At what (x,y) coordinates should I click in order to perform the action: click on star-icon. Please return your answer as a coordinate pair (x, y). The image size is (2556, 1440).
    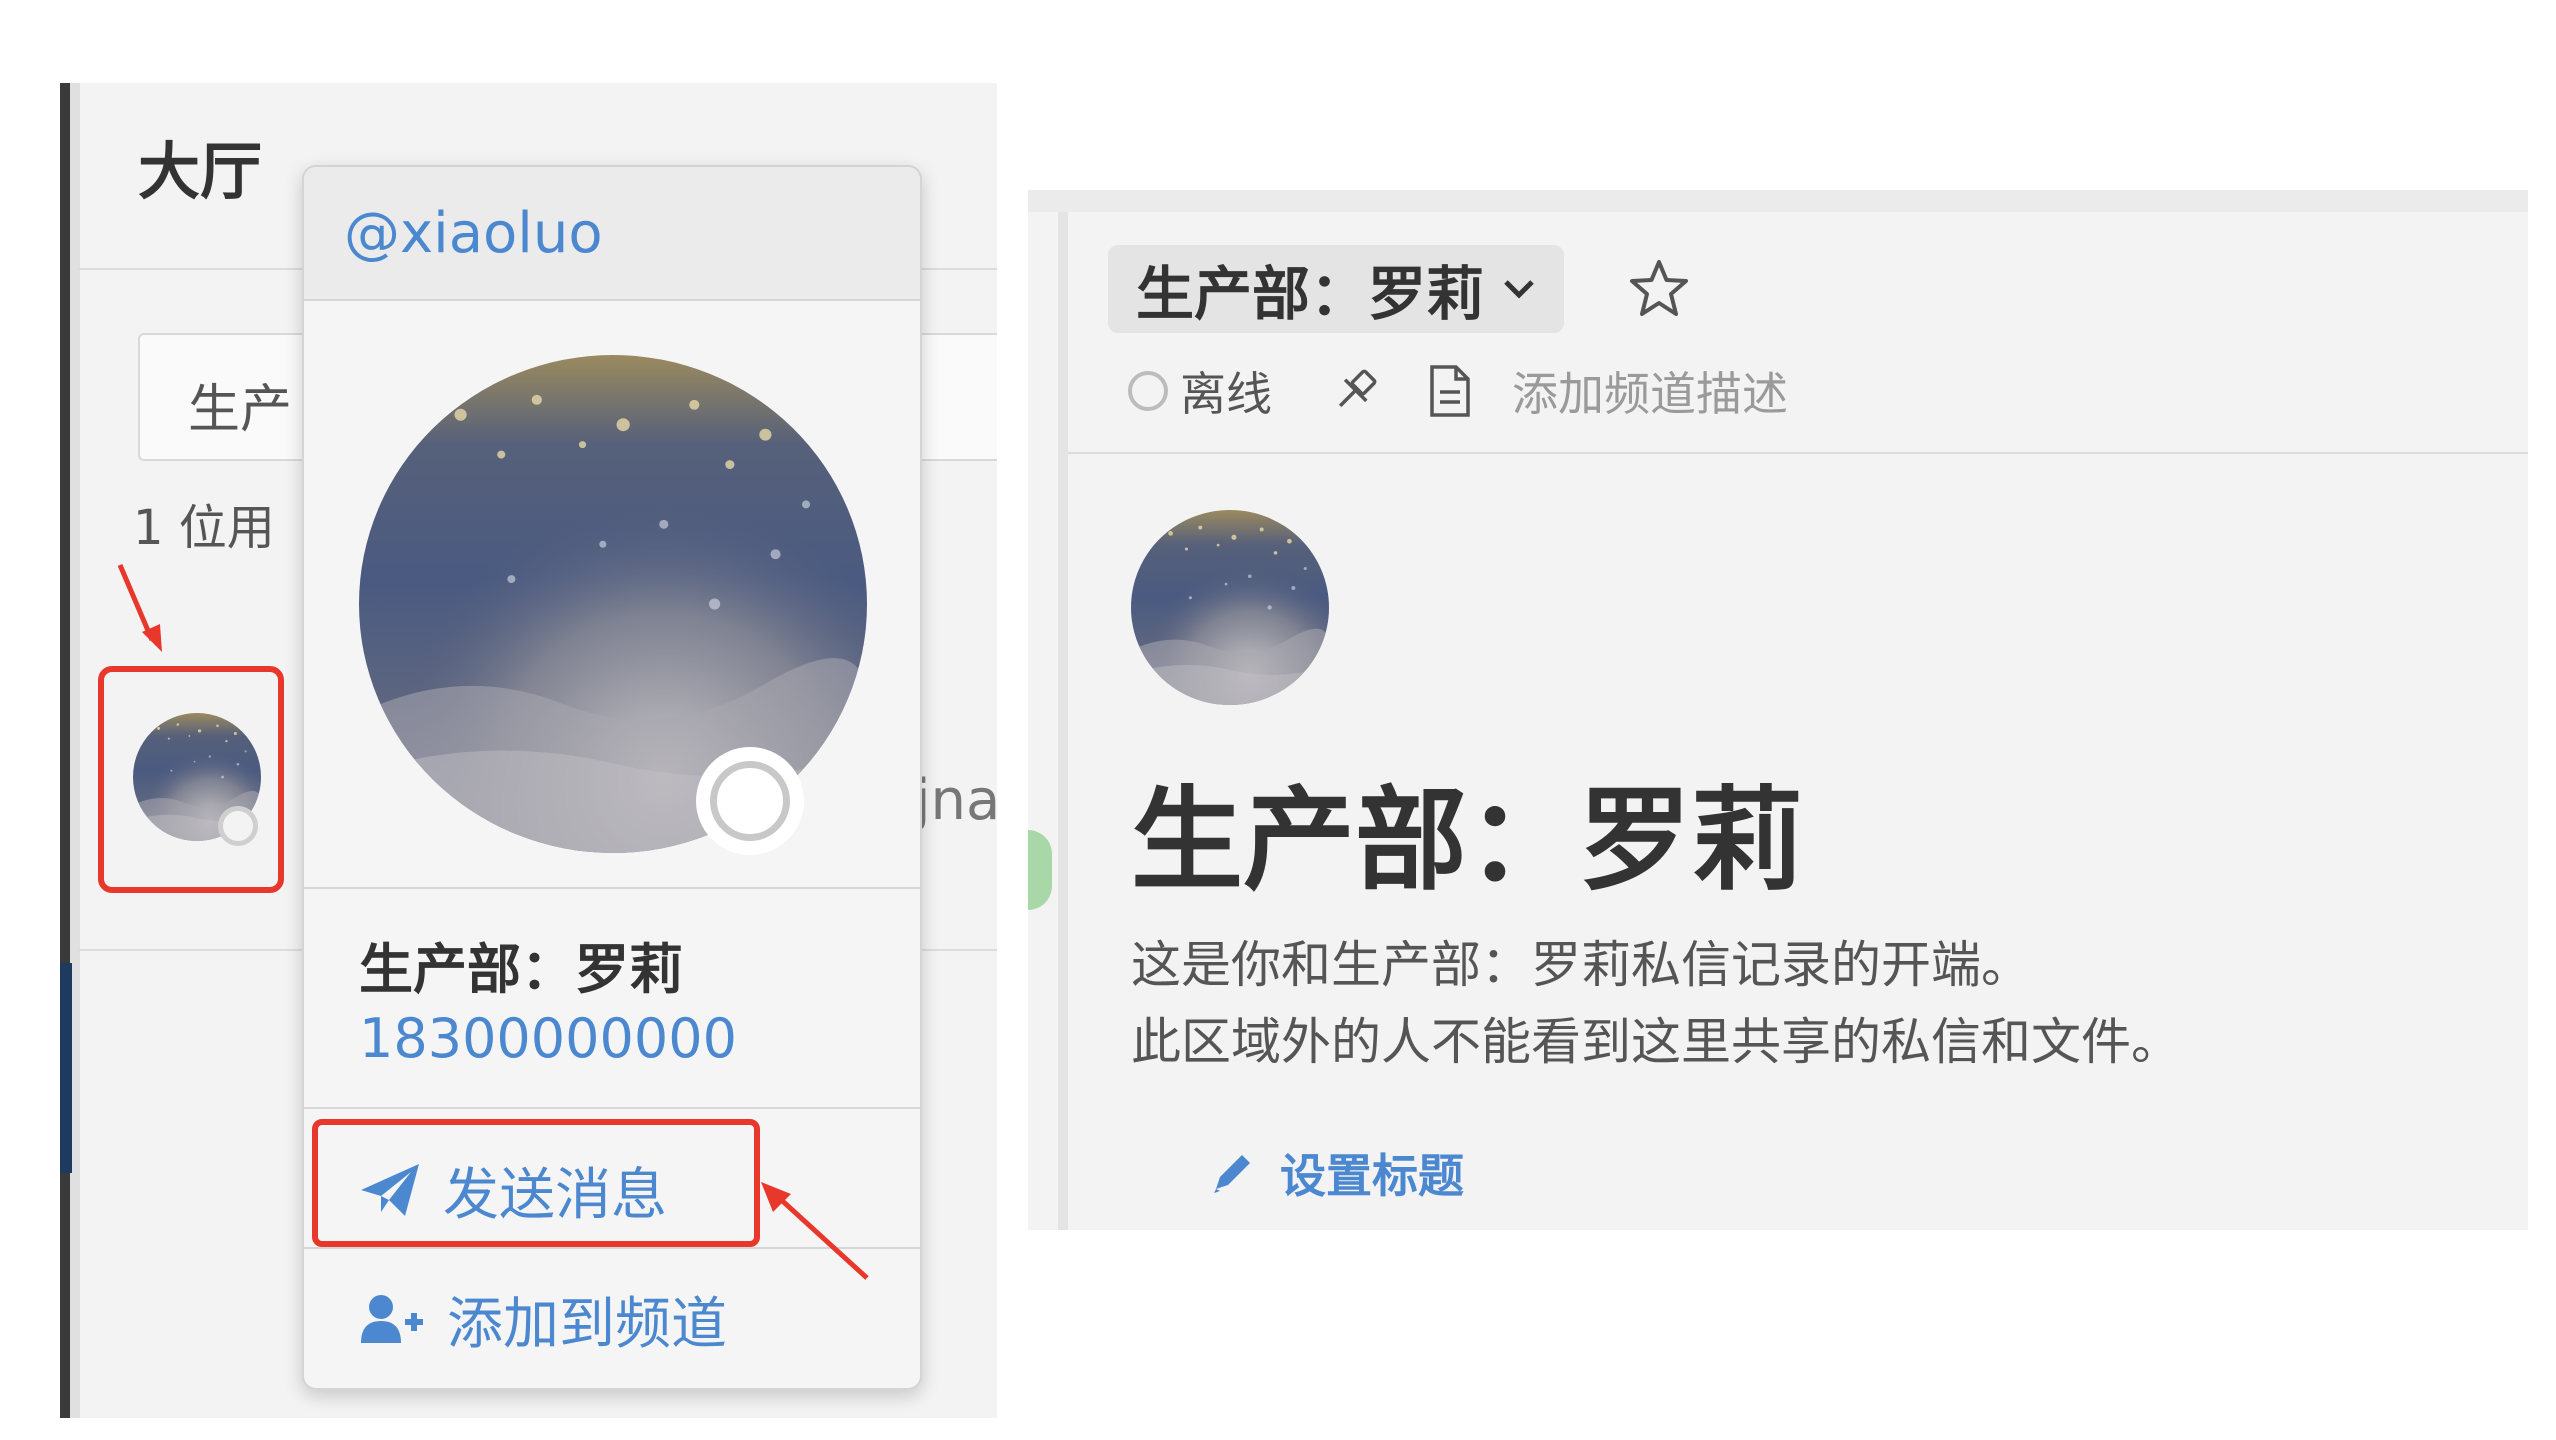
    Looking at the image, I should click on (1659, 288).